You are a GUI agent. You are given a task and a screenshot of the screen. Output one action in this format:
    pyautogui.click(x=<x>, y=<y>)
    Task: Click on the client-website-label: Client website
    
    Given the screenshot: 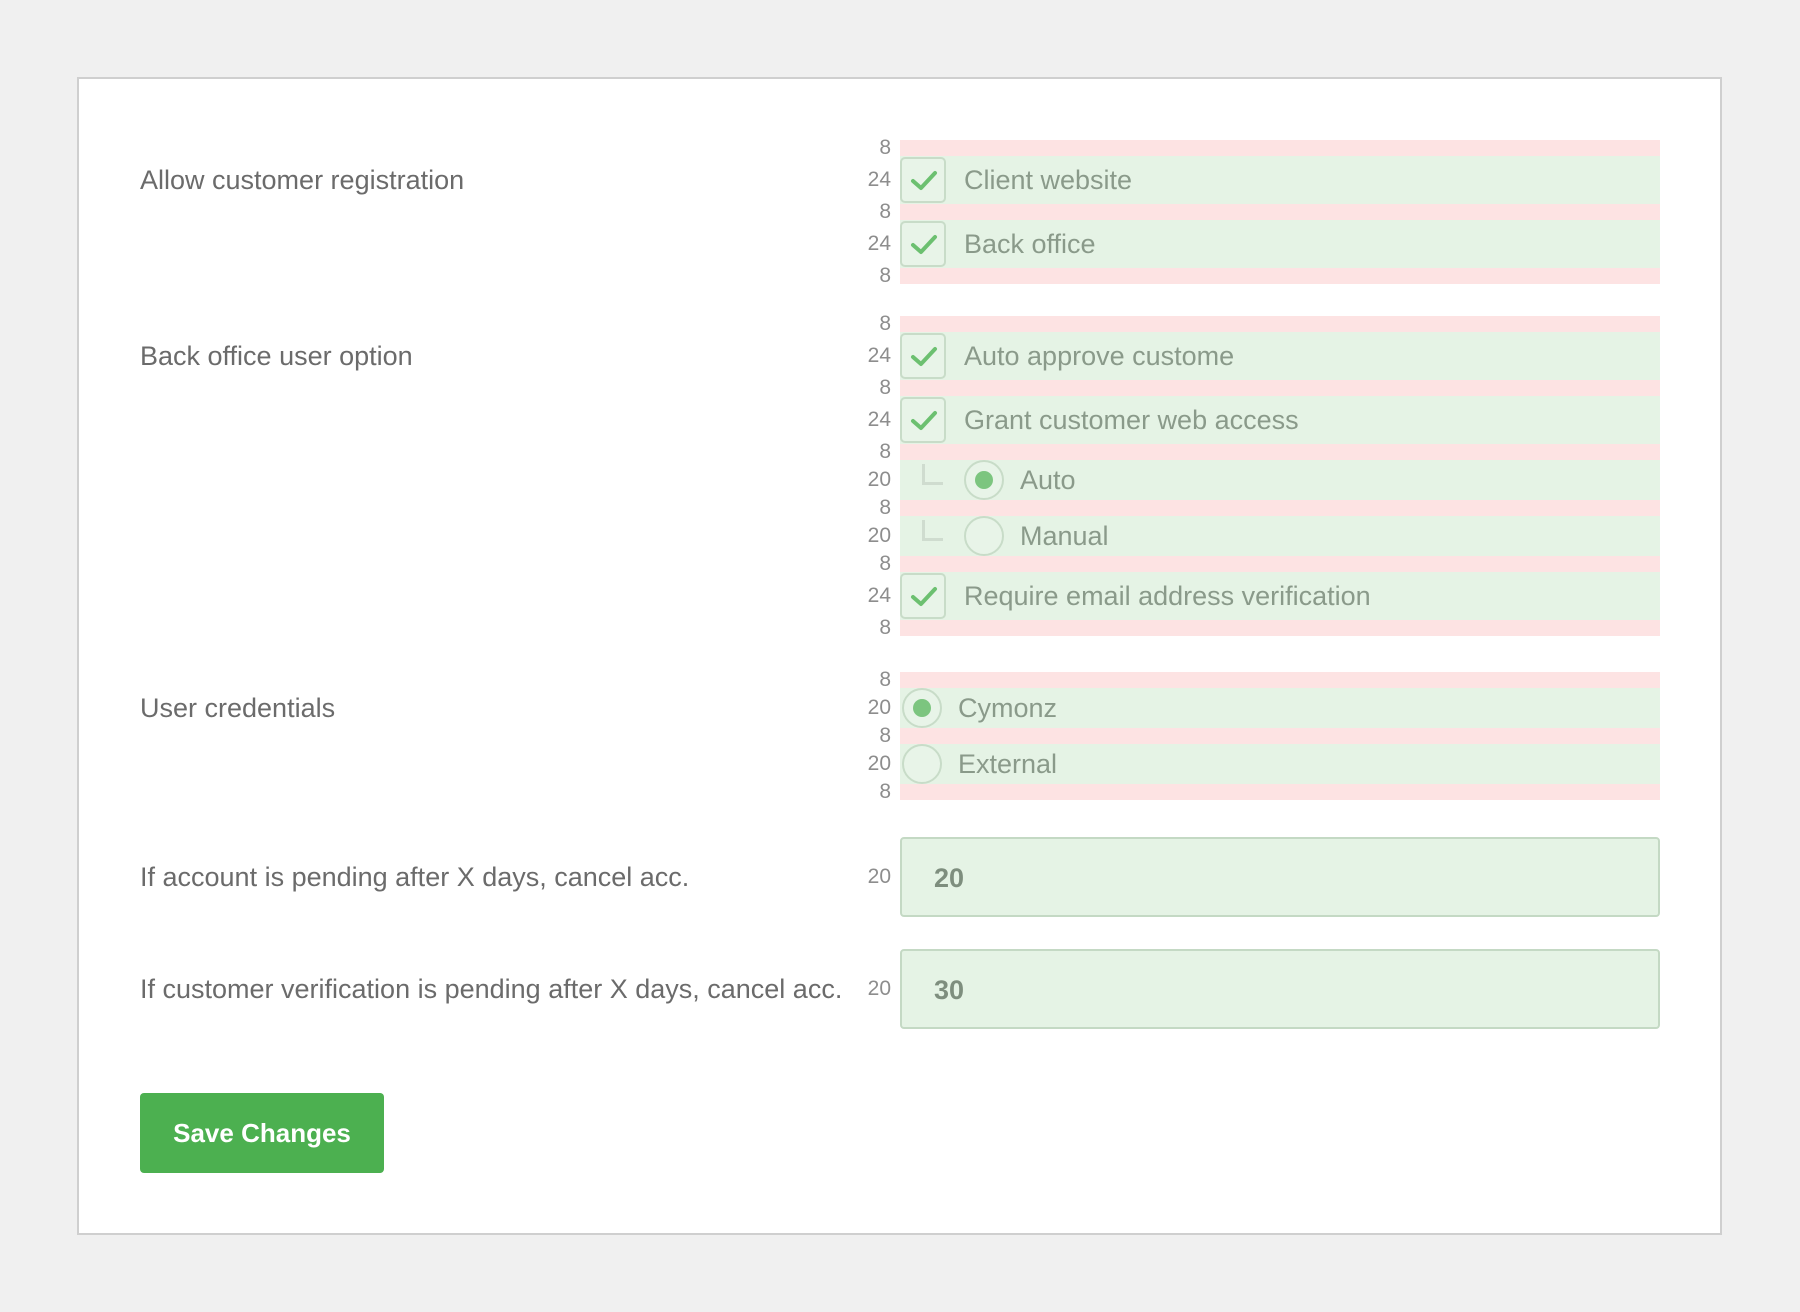 What is the action you would take?
    pyautogui.click(x=1048, y=180)
    